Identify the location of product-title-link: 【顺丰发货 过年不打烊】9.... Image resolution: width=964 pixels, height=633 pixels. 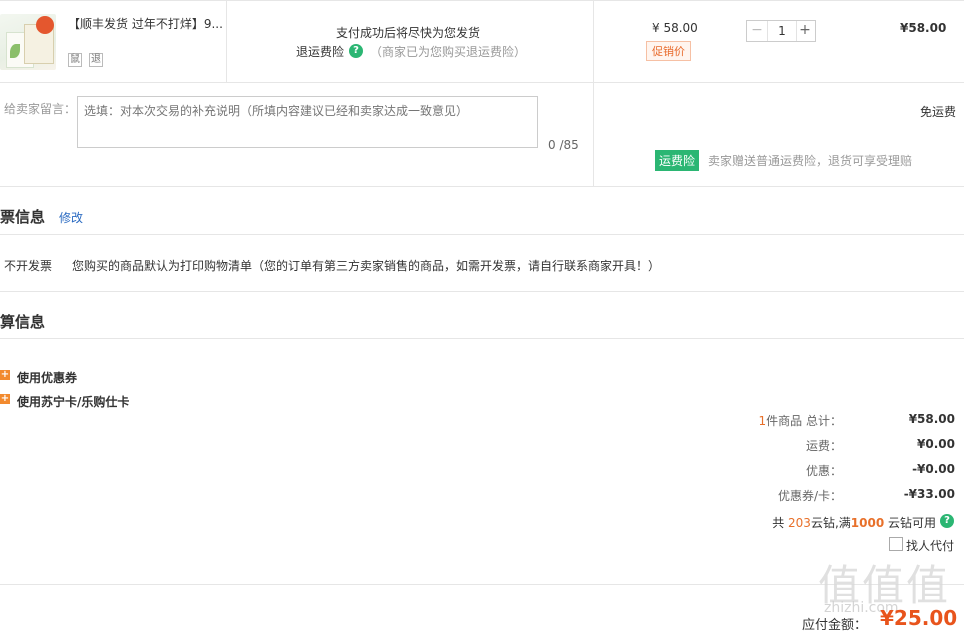
(145, 23).